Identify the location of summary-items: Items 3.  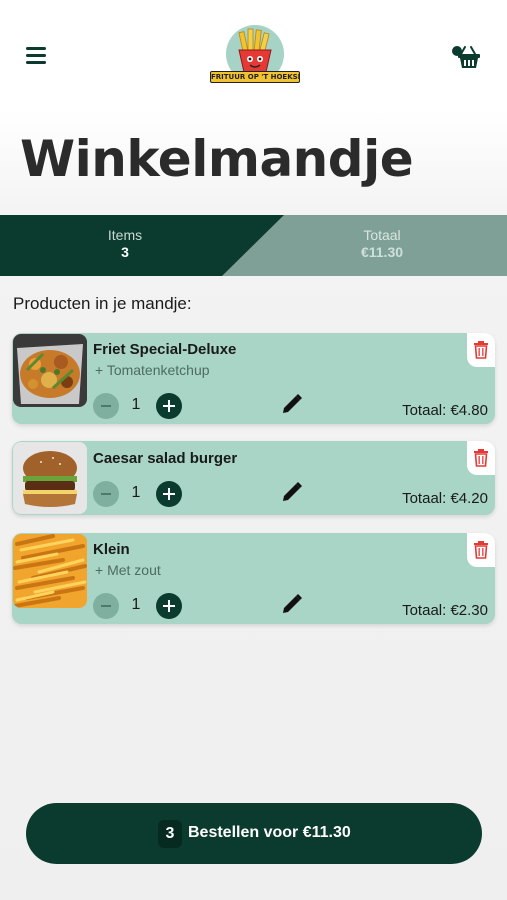
(125, 243).